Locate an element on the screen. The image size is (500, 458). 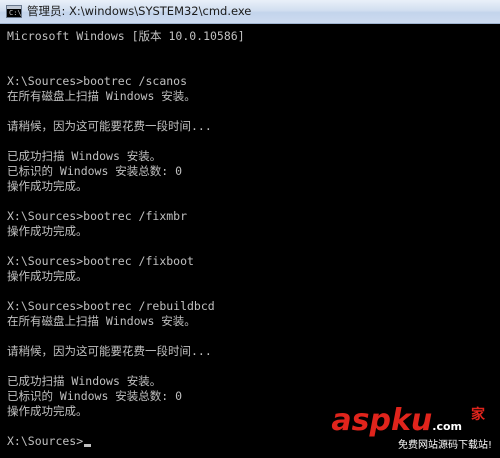
watermark: aspku.com 家 免费网站源码下载站! is located at coordinates (411, 428).